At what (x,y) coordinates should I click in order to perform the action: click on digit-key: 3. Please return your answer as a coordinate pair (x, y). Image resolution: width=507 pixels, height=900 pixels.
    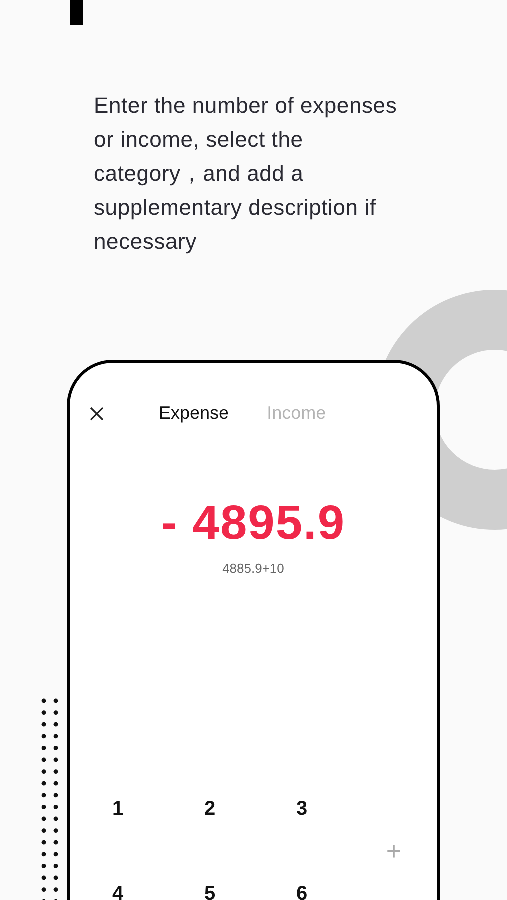
    Looking at the image, I should click on (302, 809).